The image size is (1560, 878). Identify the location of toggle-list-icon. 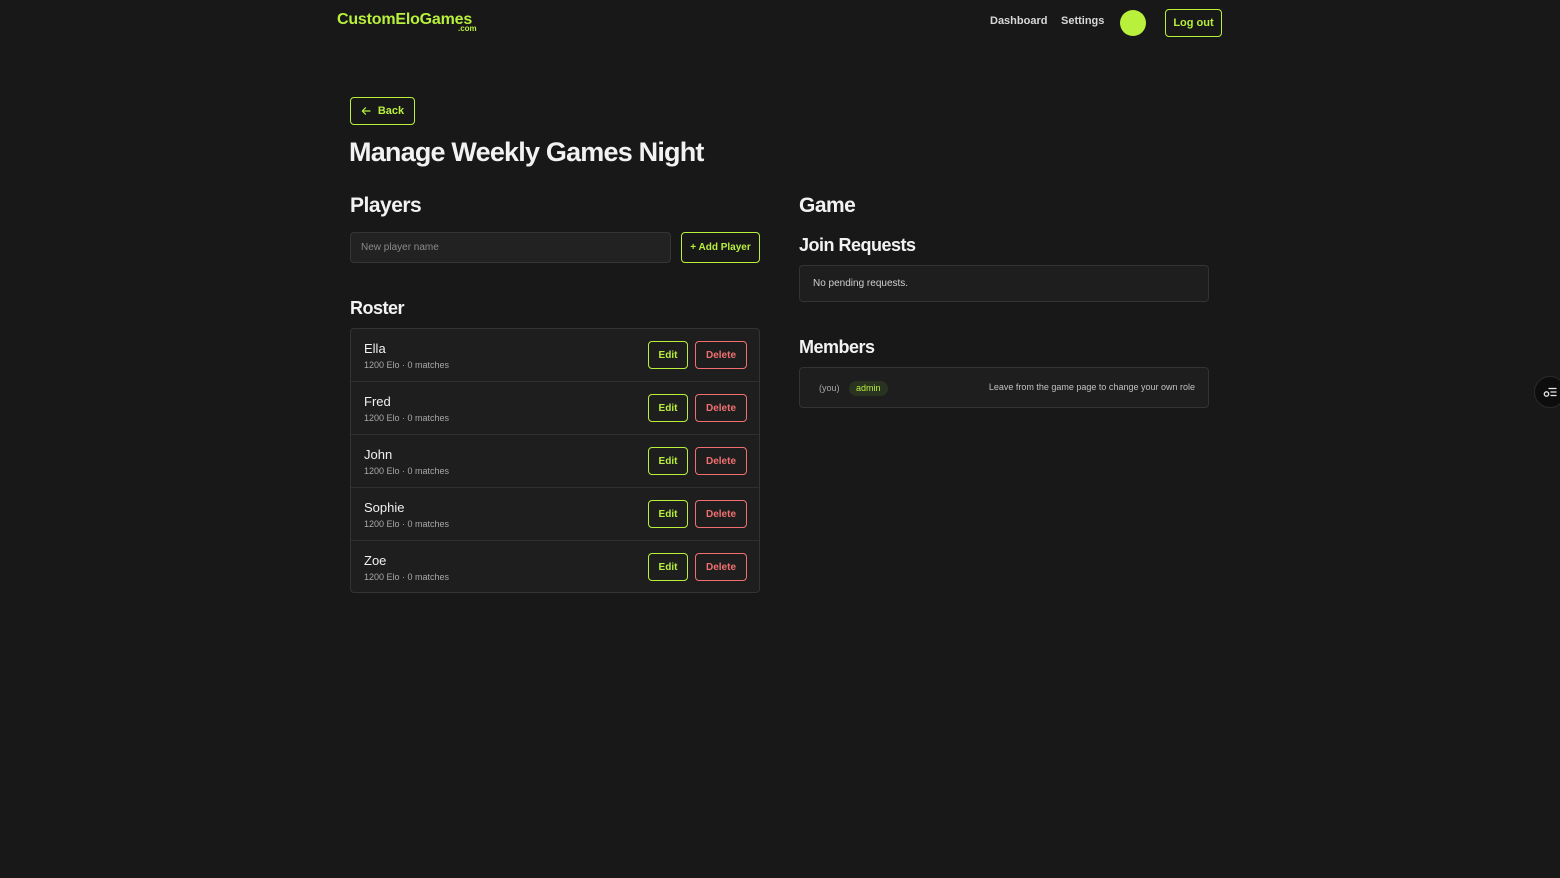
(1550, 392).